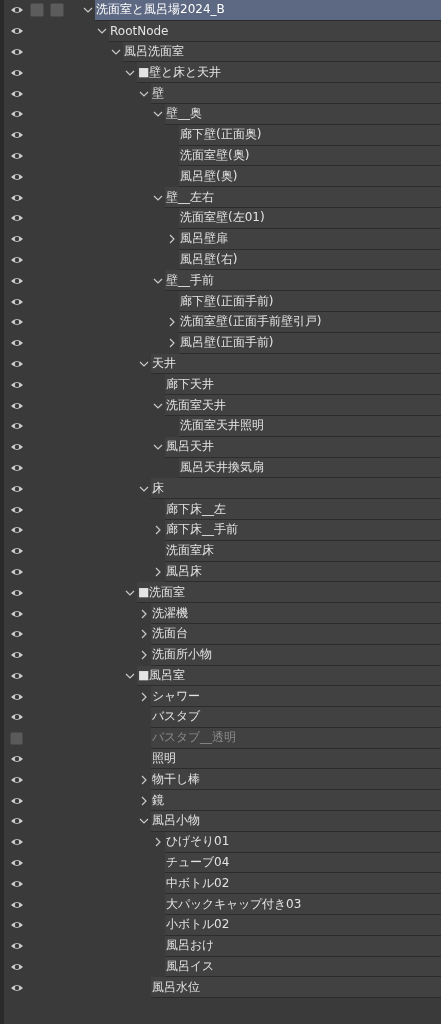 Image resolution: width=441 pixels, height=1024 pixels. I want to click on lock-toggle, so click(37, 10).